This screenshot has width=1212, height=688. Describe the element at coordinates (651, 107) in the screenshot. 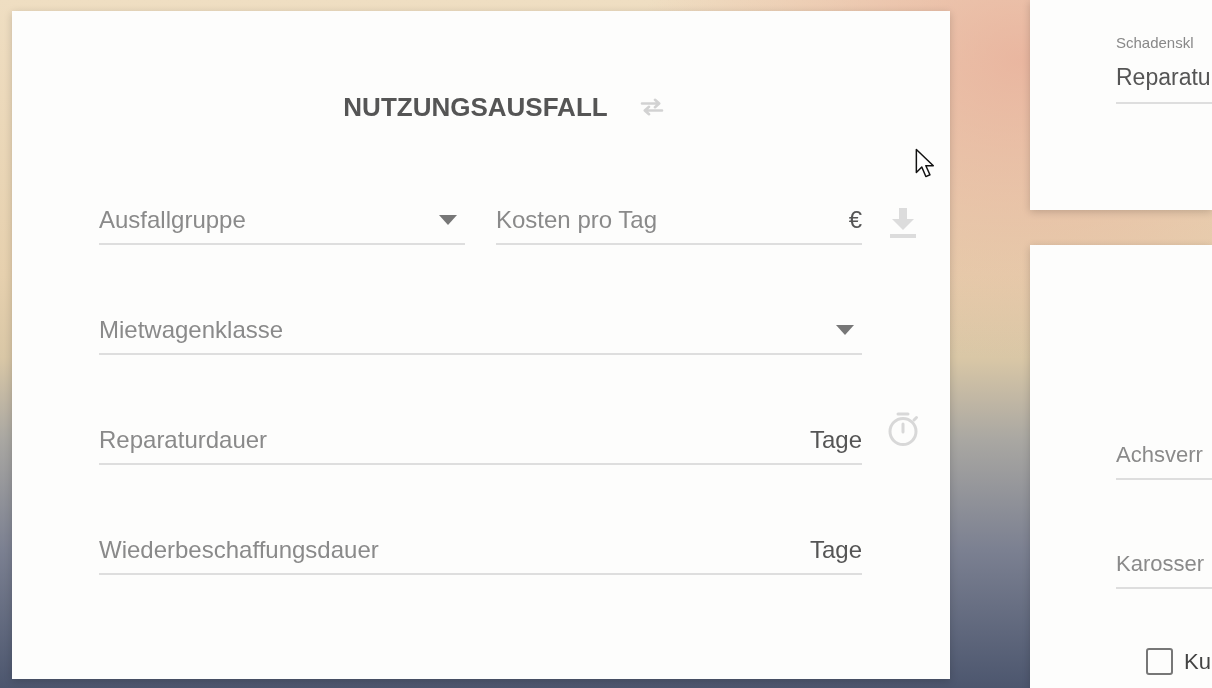

I see `swap-arrows-icon` at that location.